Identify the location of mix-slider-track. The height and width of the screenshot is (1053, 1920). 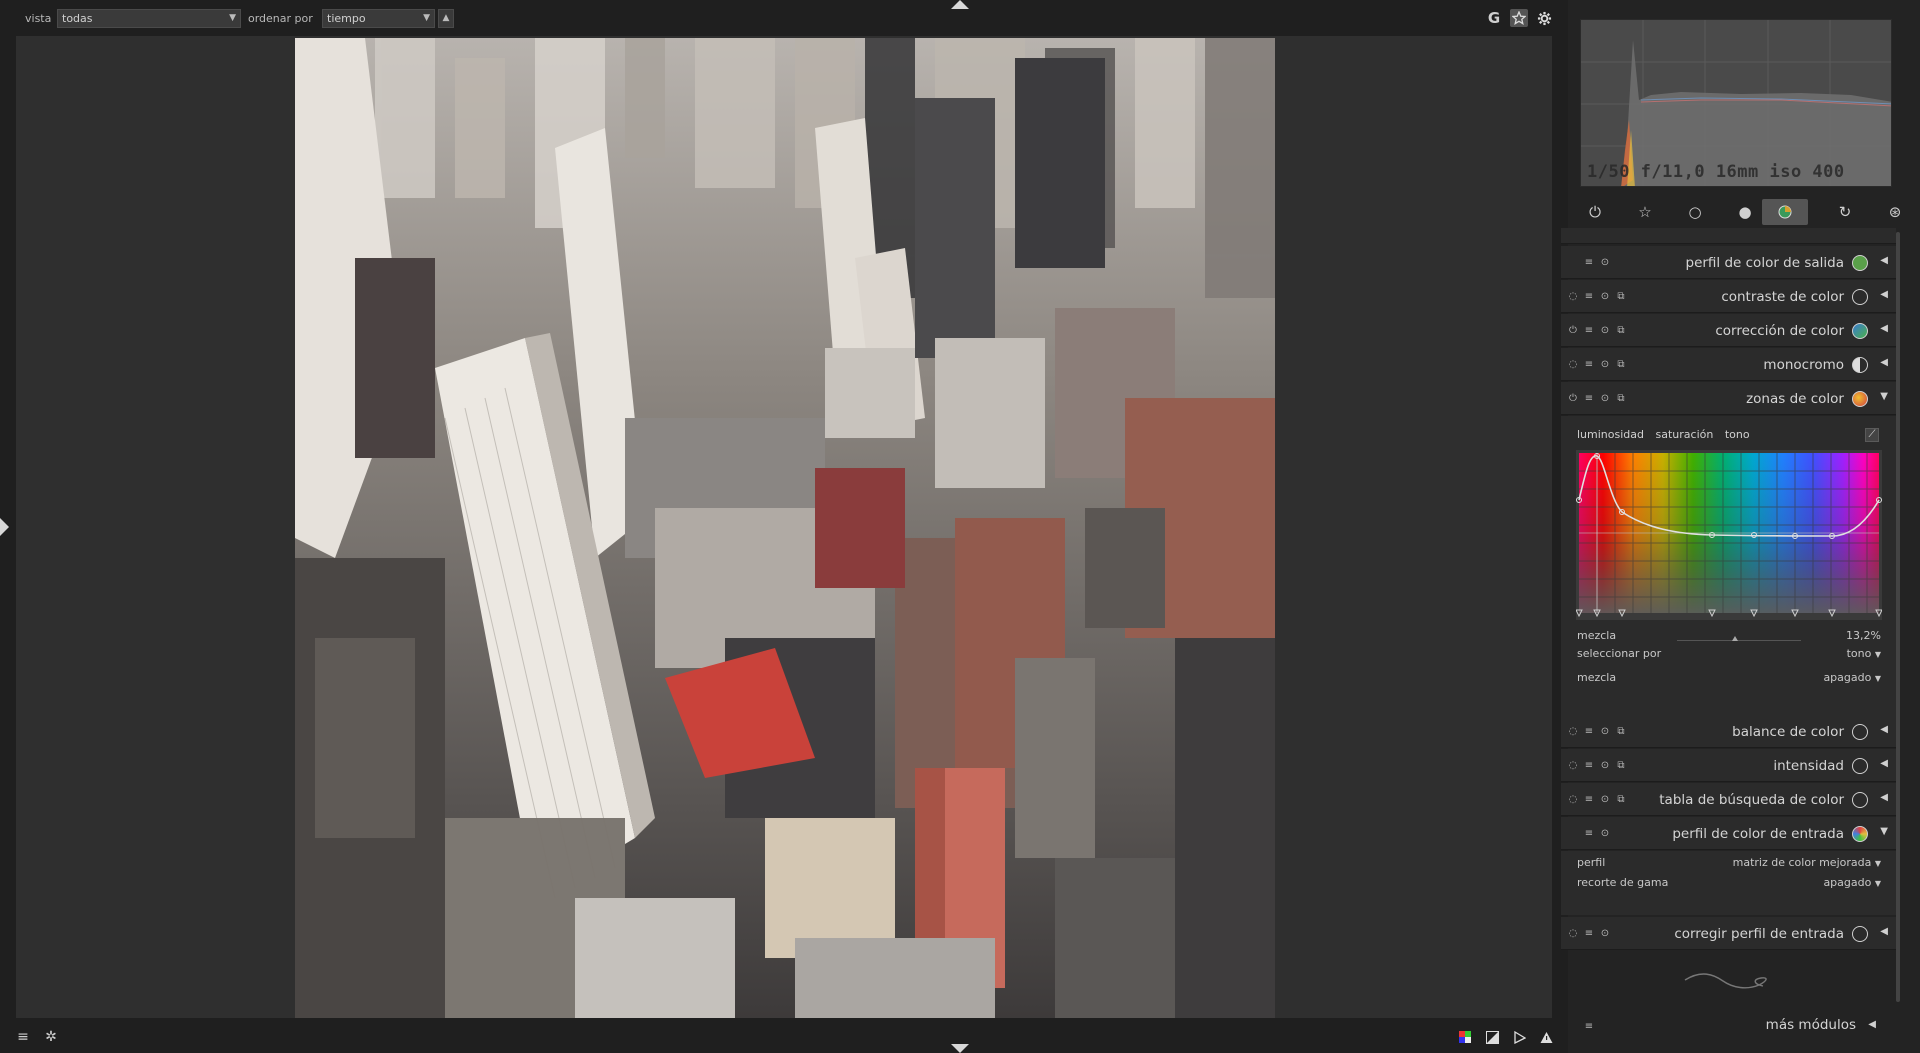
(1739, 640).